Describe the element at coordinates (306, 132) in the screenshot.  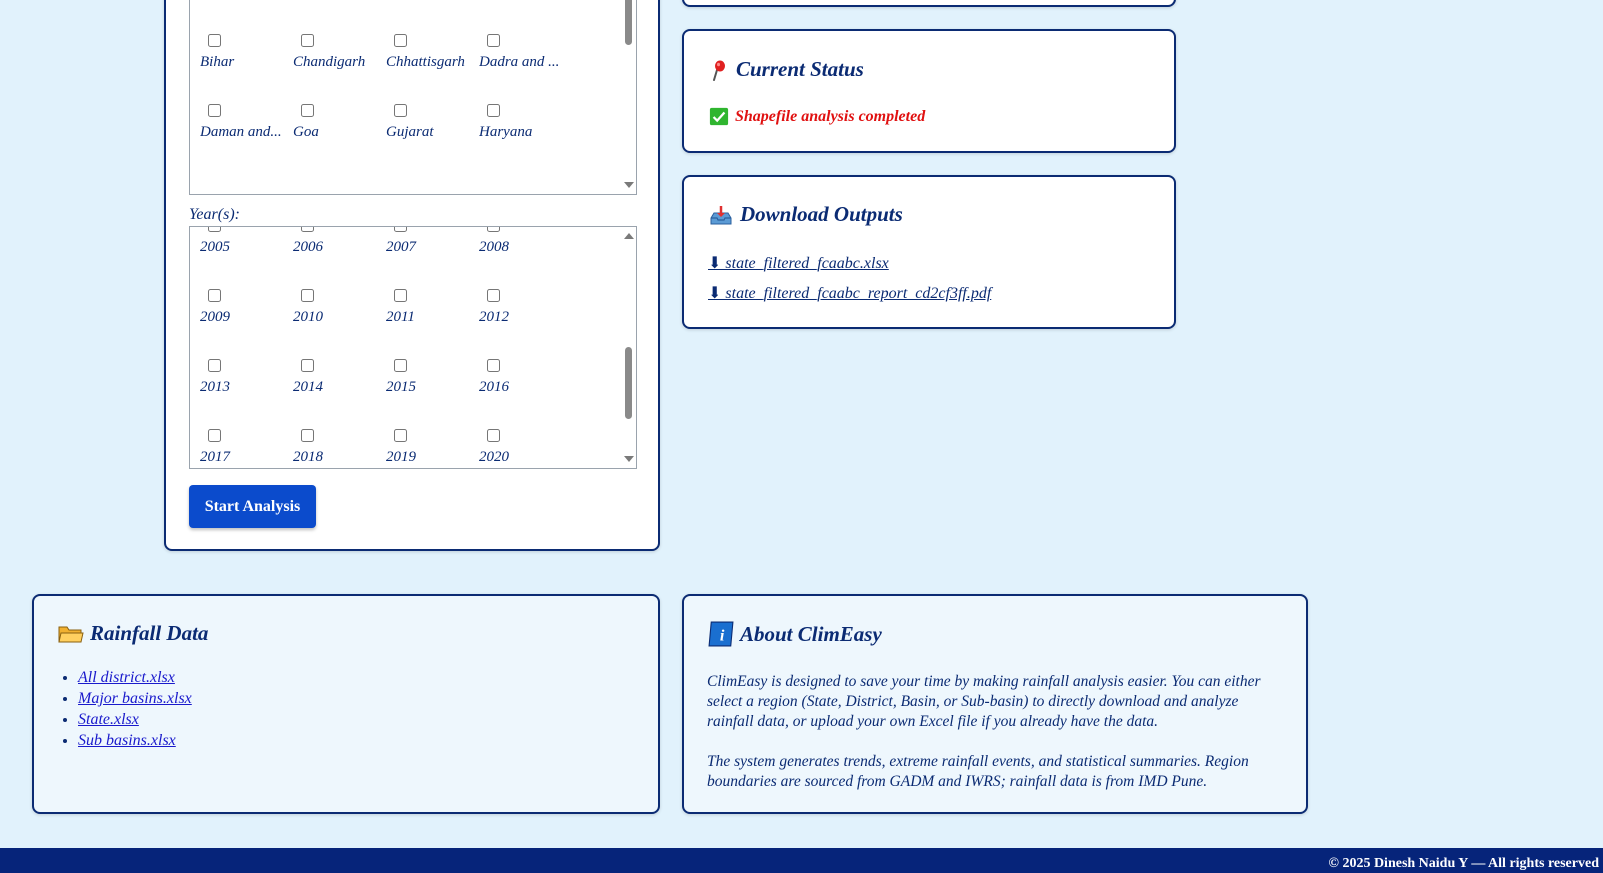
I see `region-label: Goa` at that location.